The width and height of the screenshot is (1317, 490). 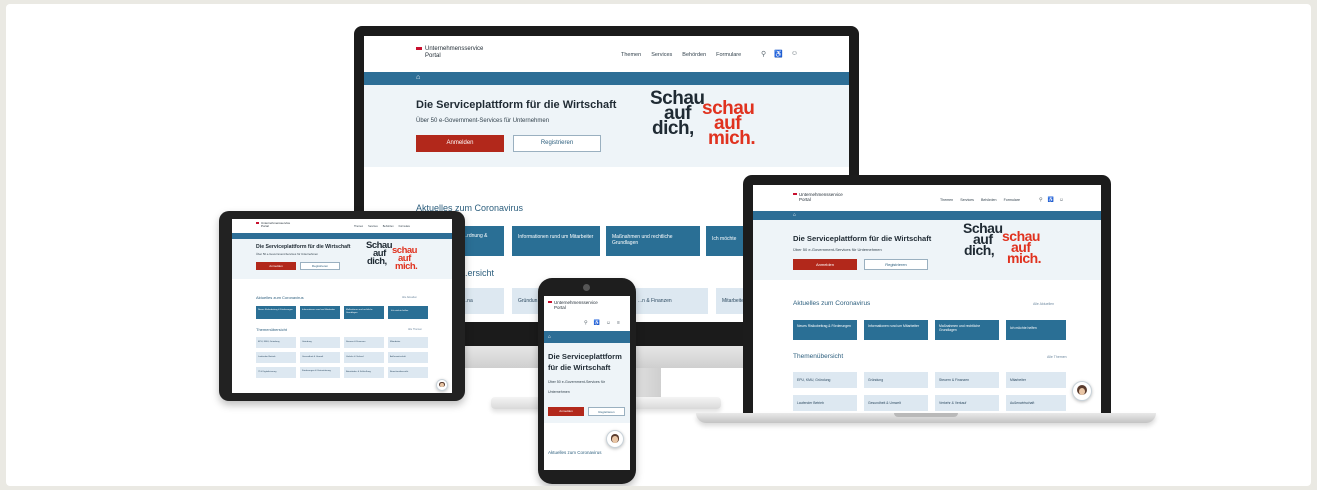 I want to click on themen-tile-10: Förderungen & Unterstützung, so click(x=320, y=372).